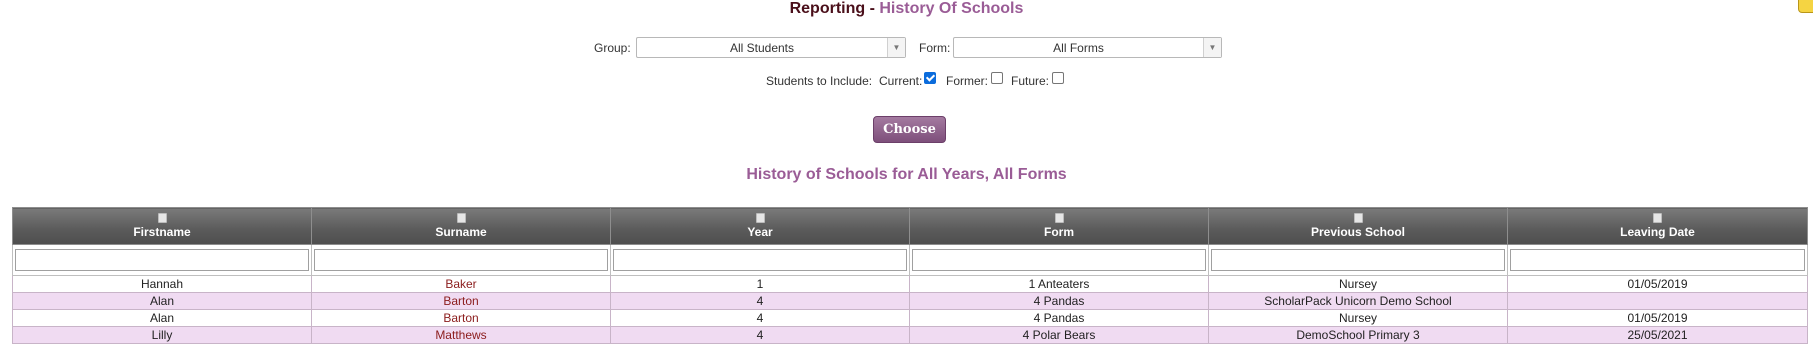  I want to click on column-header-label: Year, so click(760, 232).